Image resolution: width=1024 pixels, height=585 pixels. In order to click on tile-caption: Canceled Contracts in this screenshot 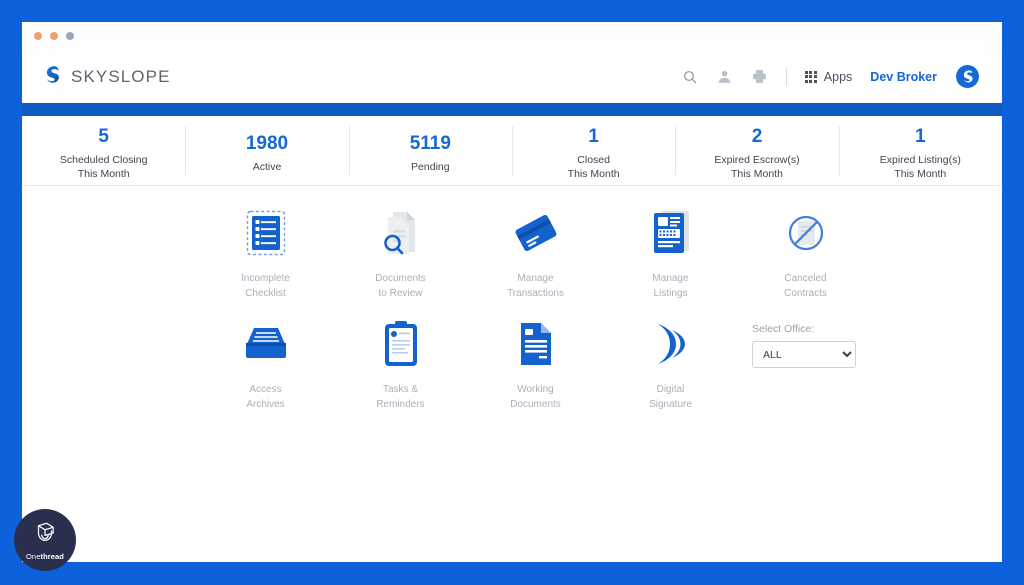, I will do `click(805, 286)`.